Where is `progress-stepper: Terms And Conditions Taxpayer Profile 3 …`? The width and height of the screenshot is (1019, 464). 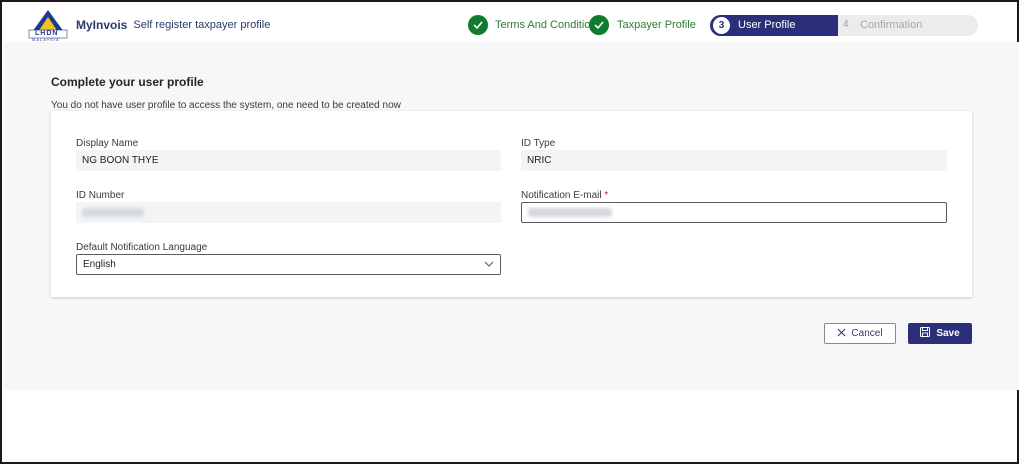
progress-stepper: Terms And Conditions Taxpayer Profile 3 … is located at coordinates (726, 25).